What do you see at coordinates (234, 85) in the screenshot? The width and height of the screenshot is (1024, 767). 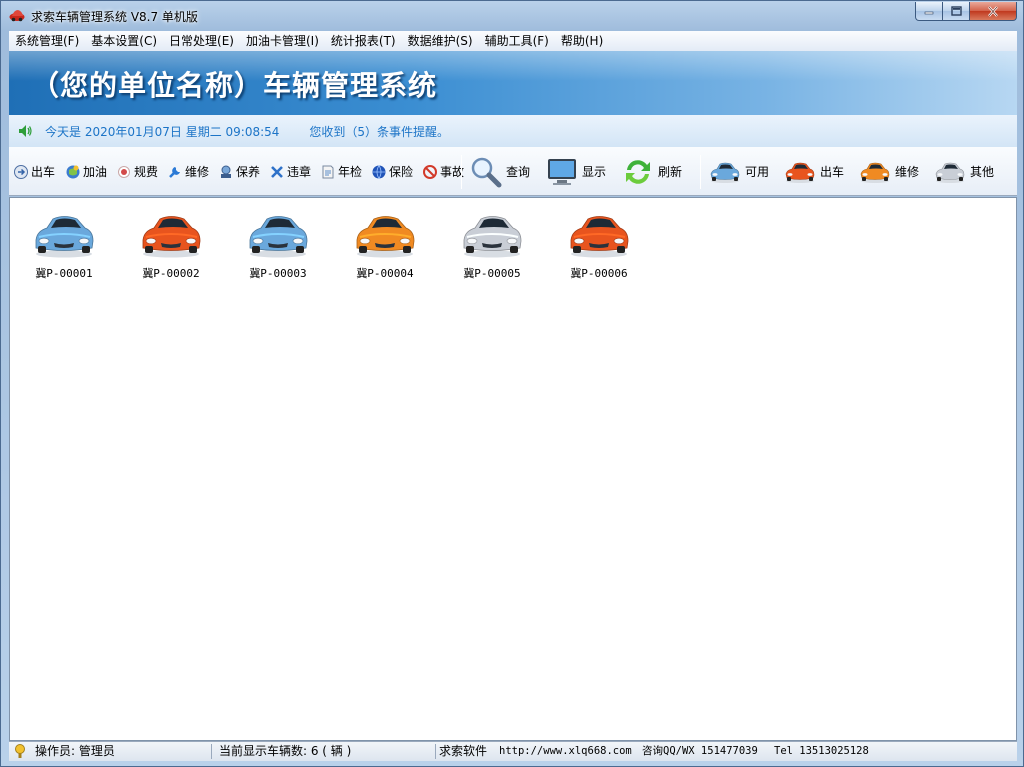 I see `banner-title: （您的单位名称）车辆管理系统` at bounding box center [234, 85].